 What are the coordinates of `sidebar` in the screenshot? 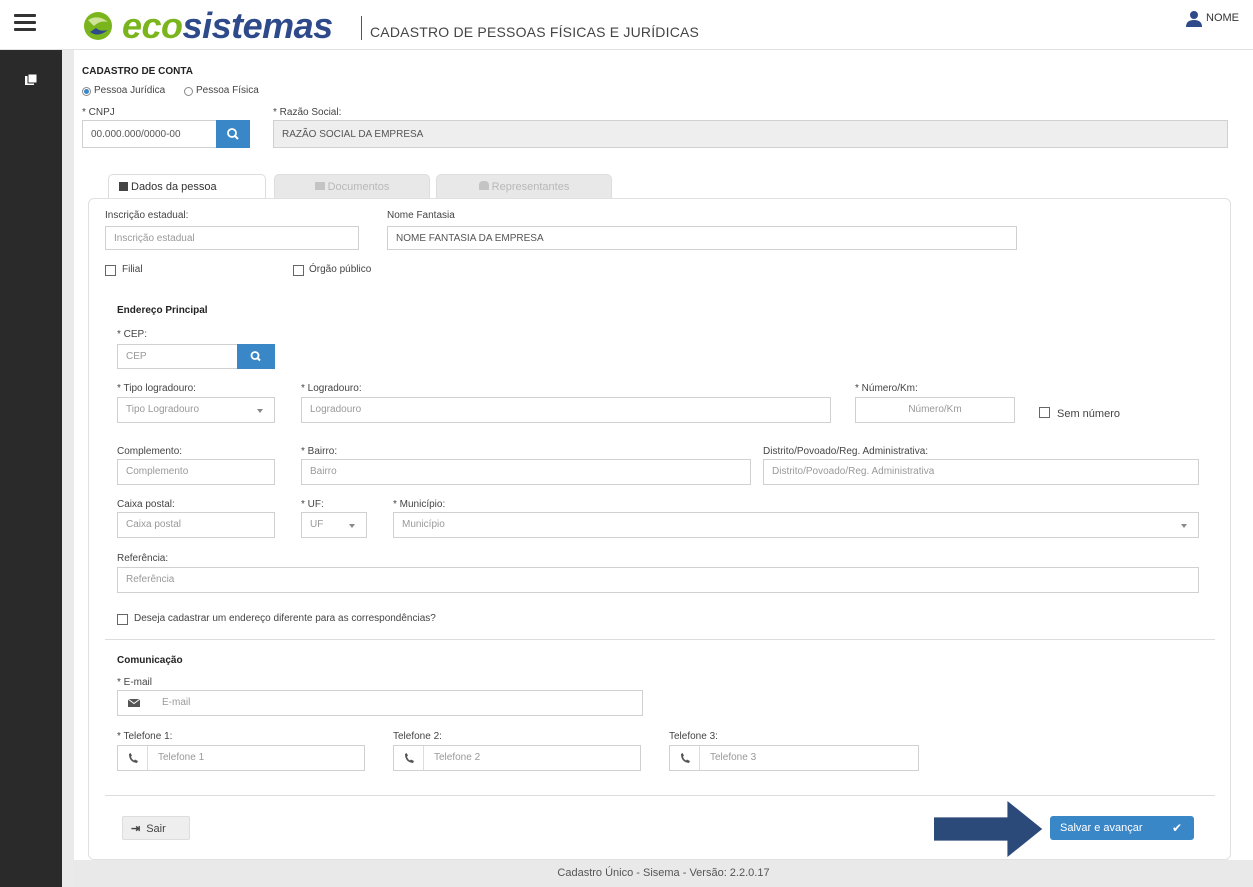 It's located at (31, 468).